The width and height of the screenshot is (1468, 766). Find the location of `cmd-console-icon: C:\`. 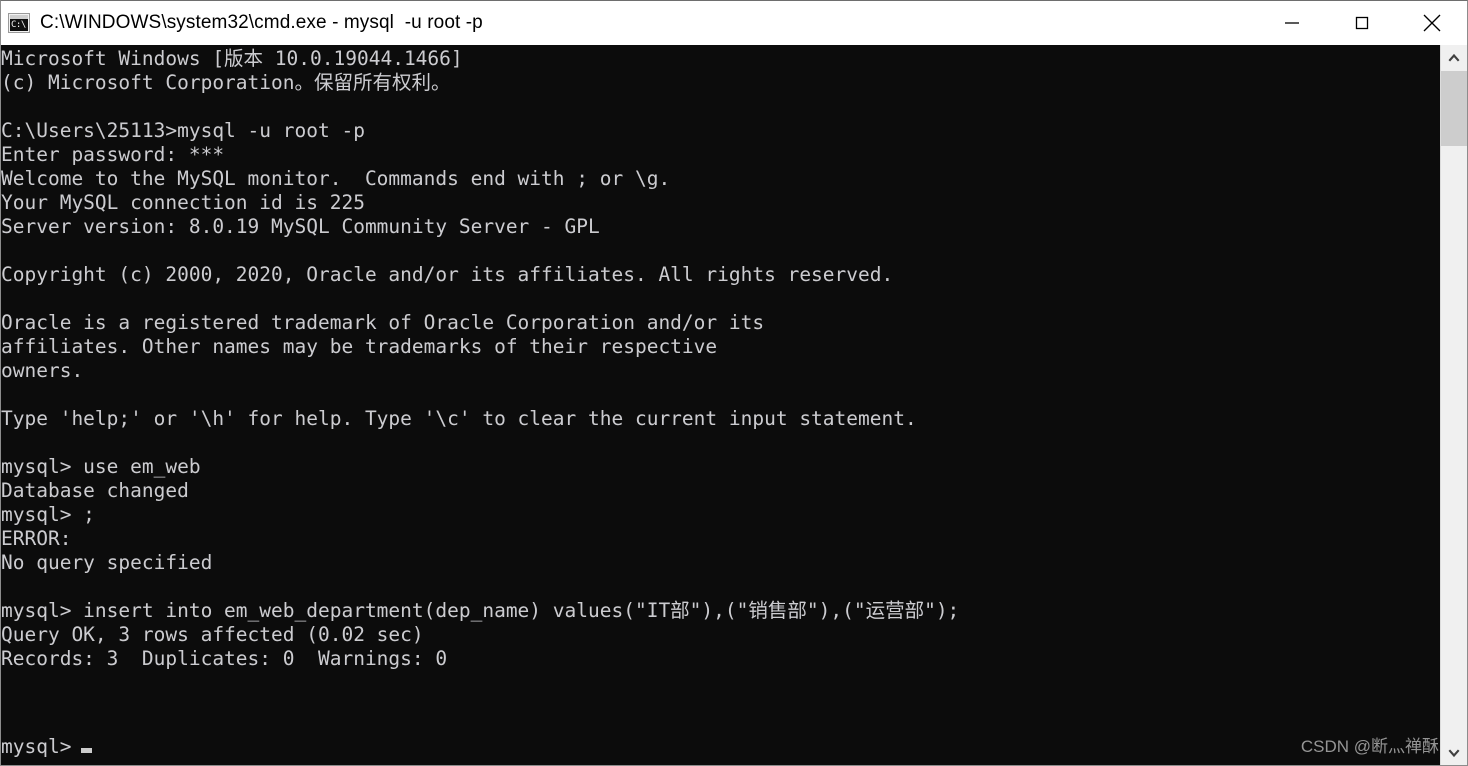

cmd-console-icon: C:\ is located at coordinates (19, 23).